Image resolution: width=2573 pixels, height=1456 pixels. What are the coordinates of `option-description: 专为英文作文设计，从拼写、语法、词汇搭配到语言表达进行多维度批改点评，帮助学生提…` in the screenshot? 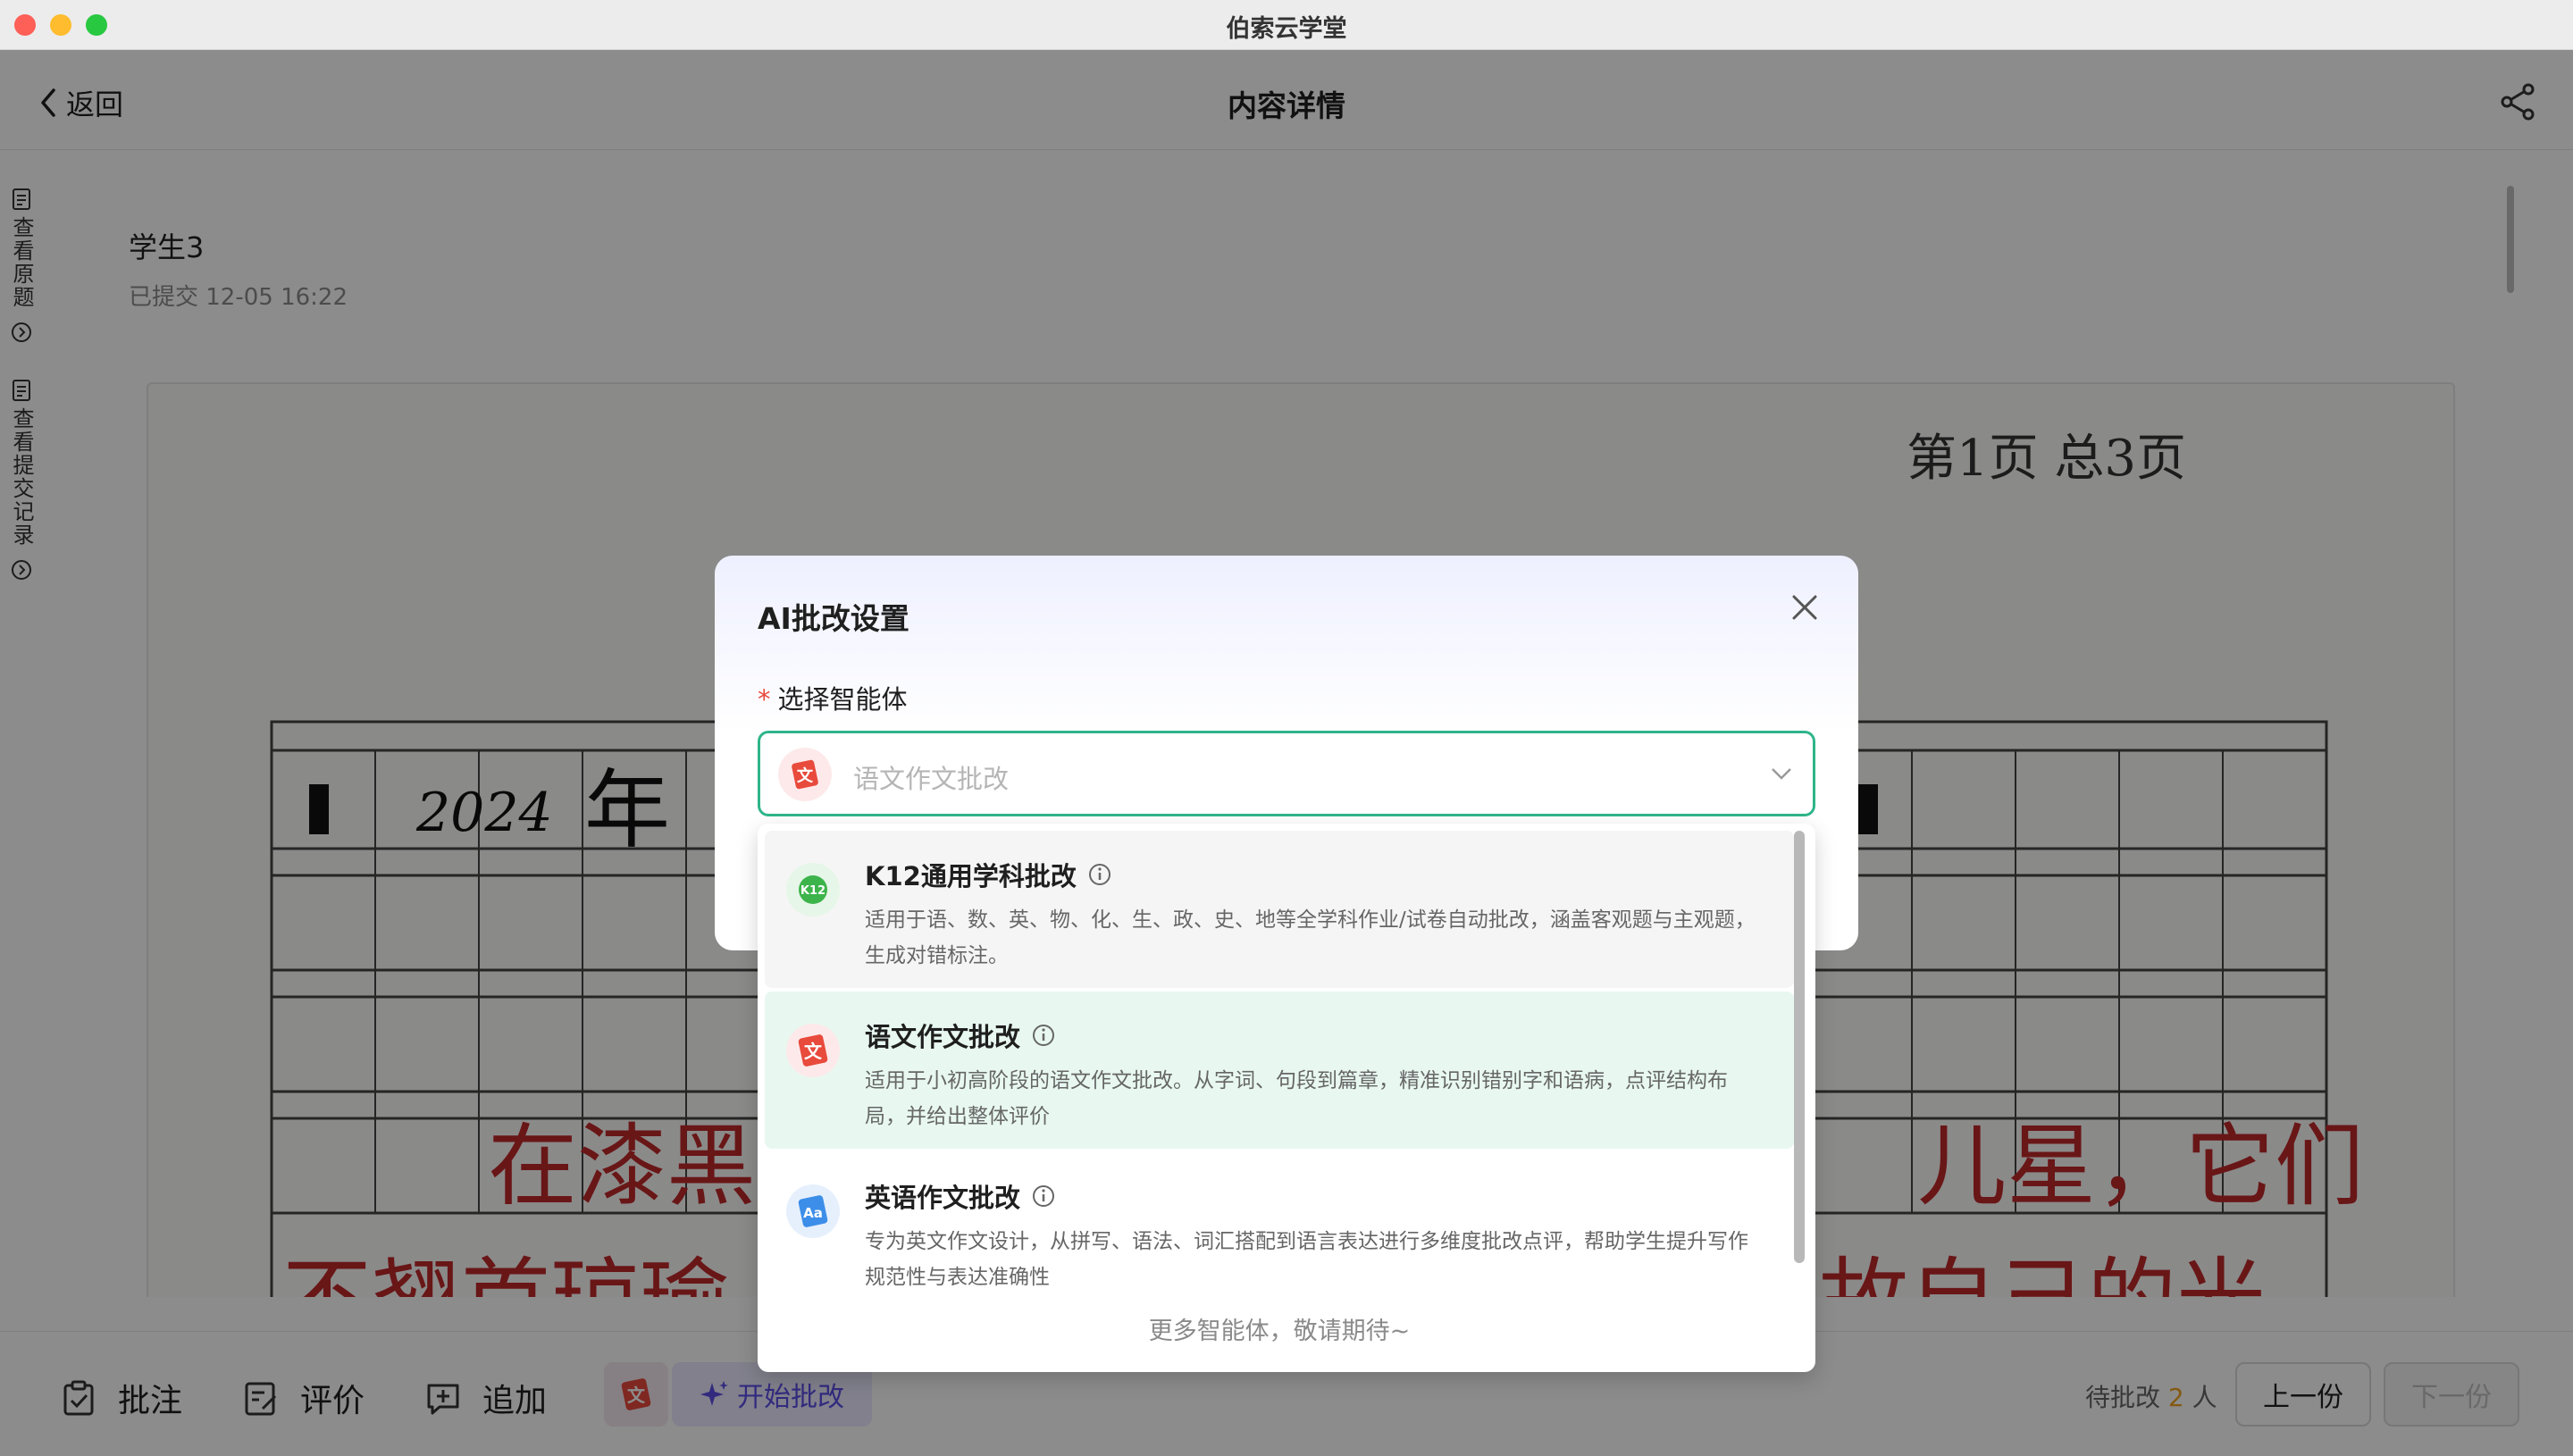 It's located at (1306, 1259).